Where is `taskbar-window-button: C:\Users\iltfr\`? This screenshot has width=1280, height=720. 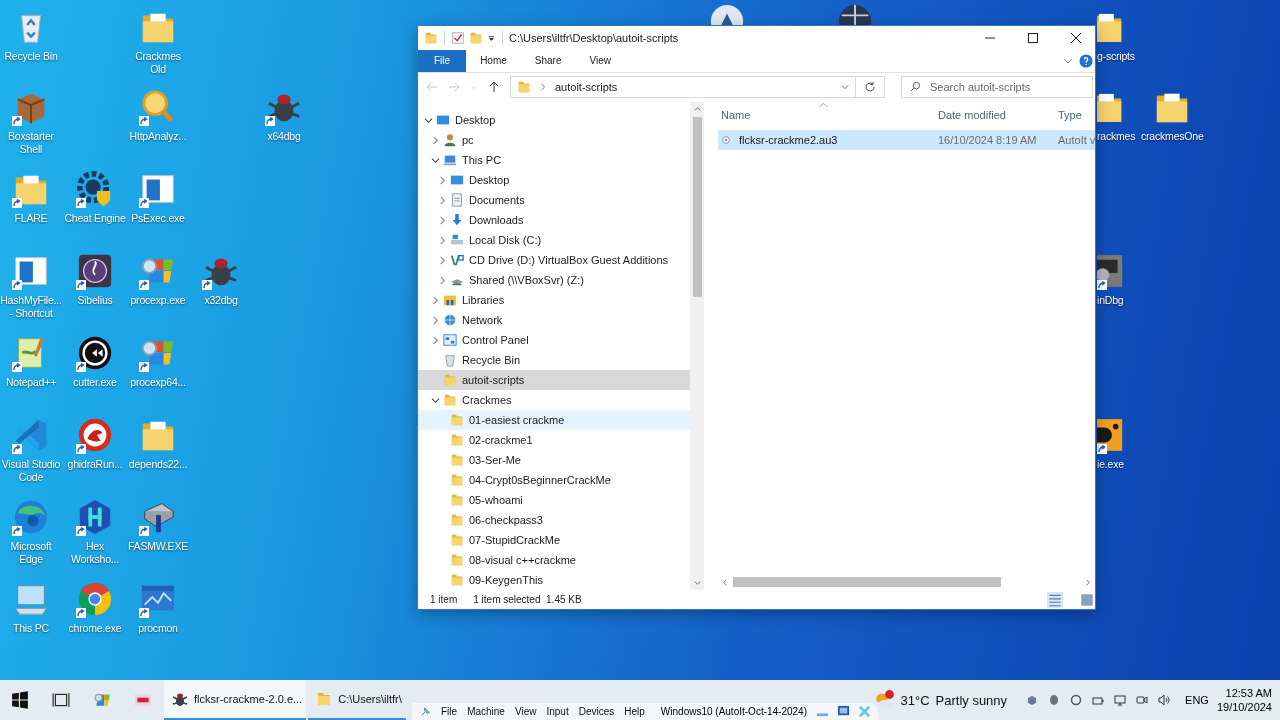 taskbar-window-button: C:\Users\iltfr\ is located at coordinates (357, 700).